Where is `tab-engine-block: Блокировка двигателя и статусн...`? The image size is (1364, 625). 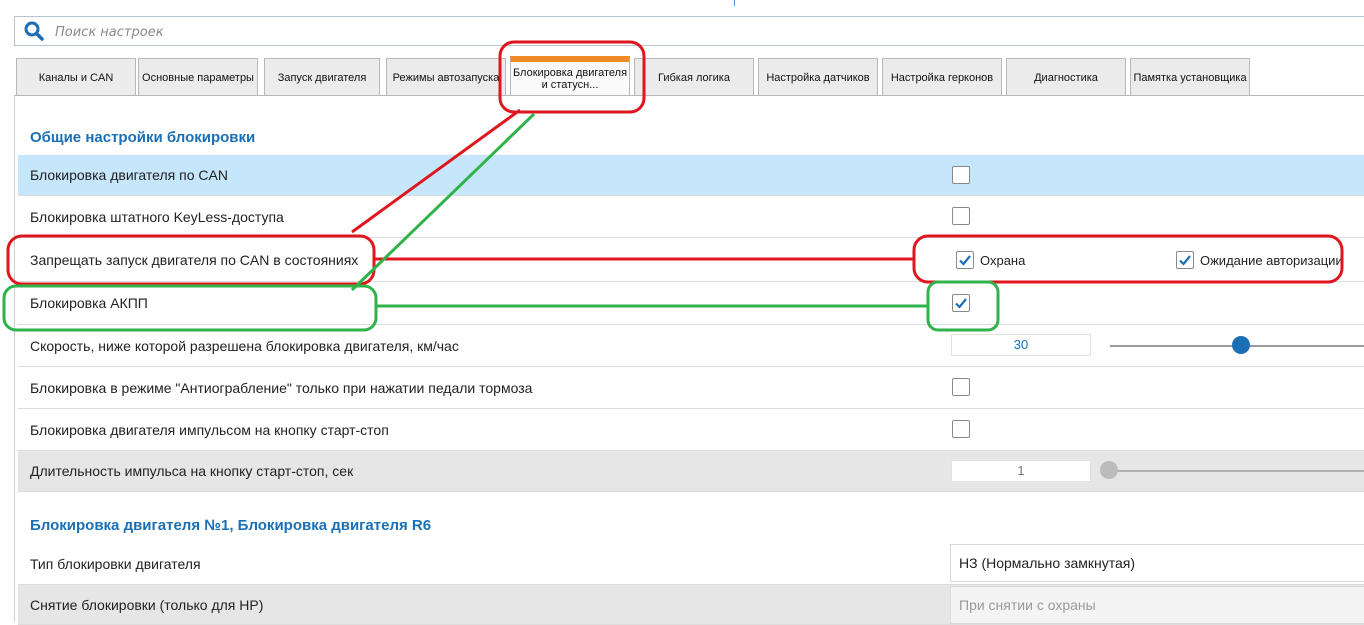
tab-engine-block: Блокировка двигателя и статусн... is located at coordinates (570, 76).